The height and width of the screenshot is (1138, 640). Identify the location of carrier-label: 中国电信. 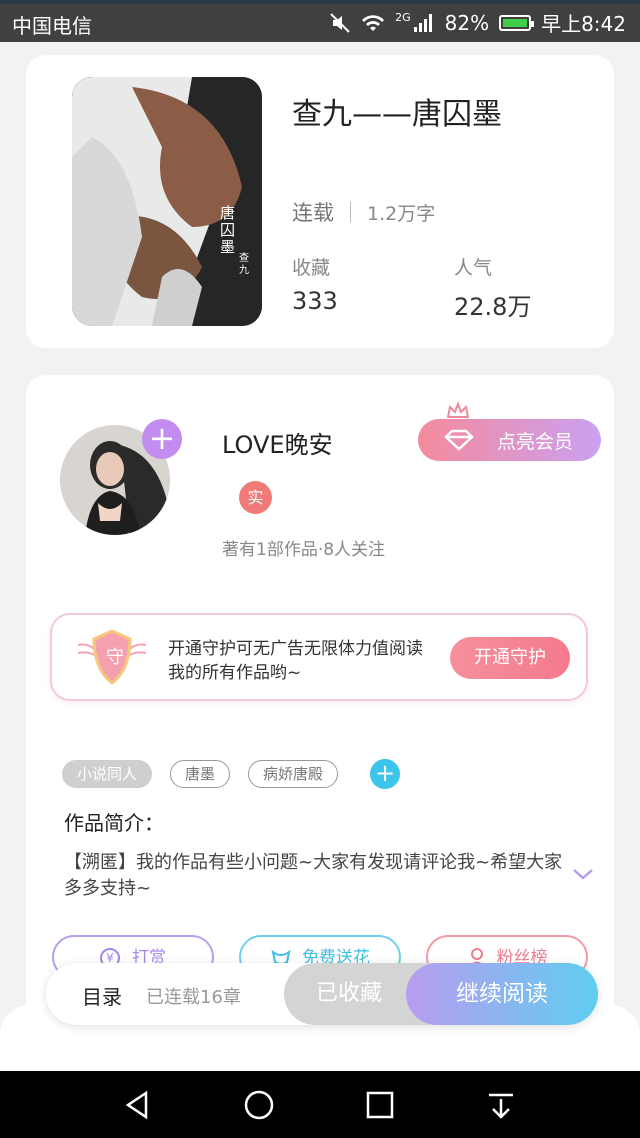
(52, 26).